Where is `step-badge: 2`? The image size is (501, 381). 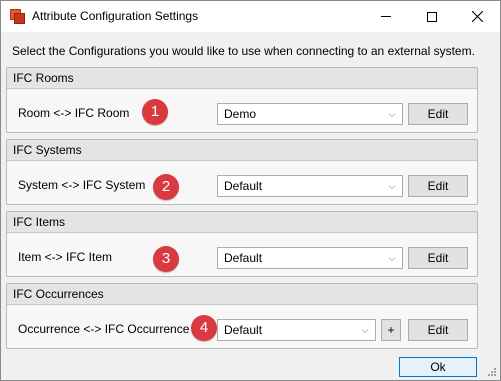
step-badge: 2 is located at coordinates (166, 187).